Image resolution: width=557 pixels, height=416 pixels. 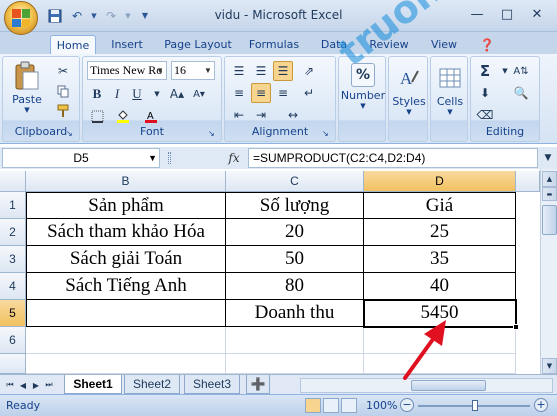 What do you see at coordinates (97, 116) in the screenshot?
I see `borders-icon` at bounding box center [97, 116].